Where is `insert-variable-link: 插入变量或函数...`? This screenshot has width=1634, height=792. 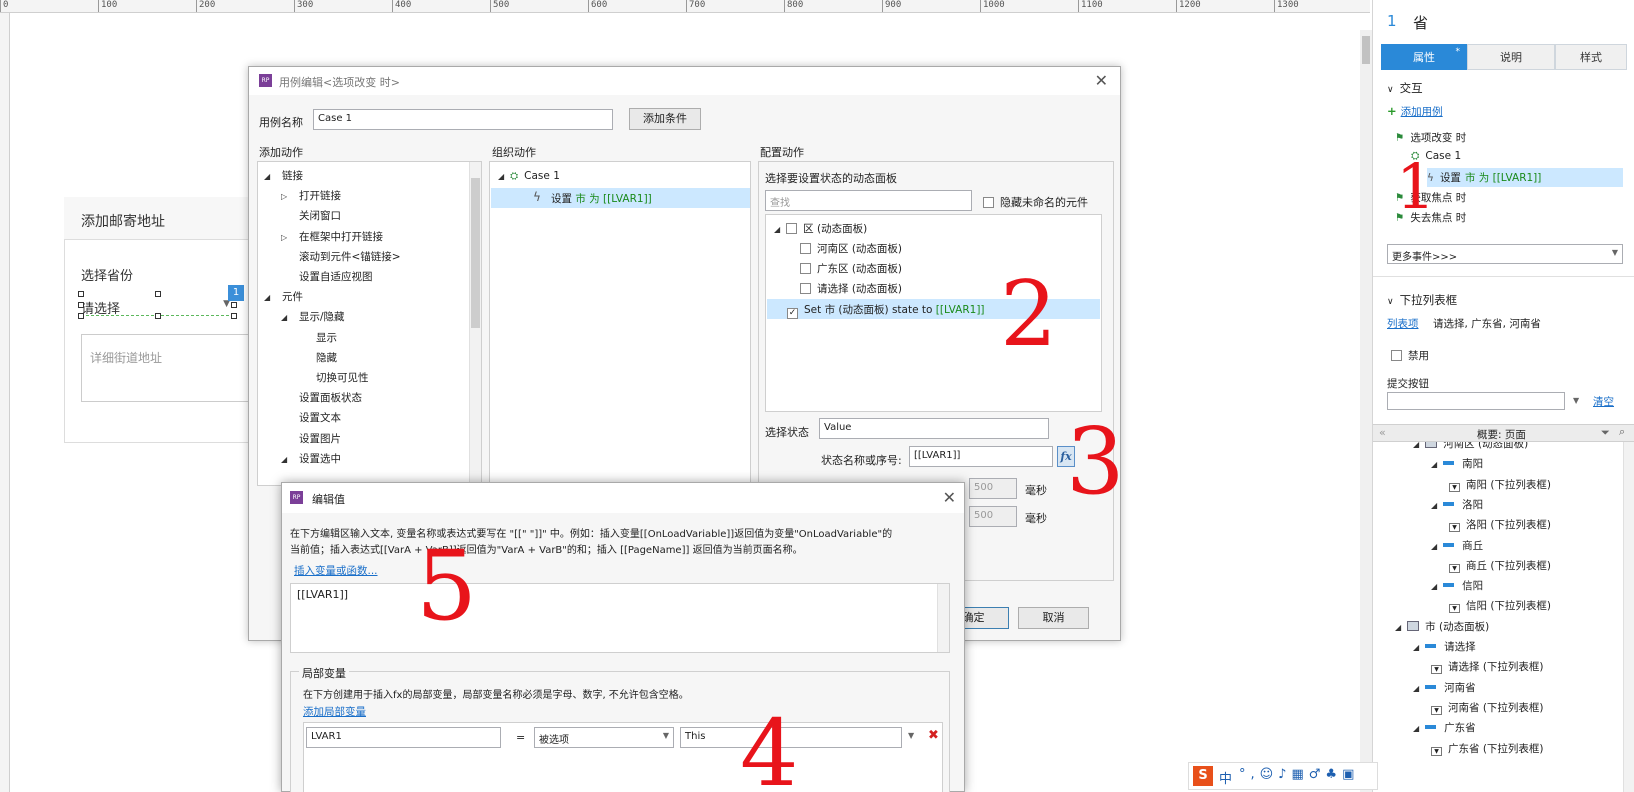
insert-variable-link: 插入变量或函数... is located at coordinates (336, 570).